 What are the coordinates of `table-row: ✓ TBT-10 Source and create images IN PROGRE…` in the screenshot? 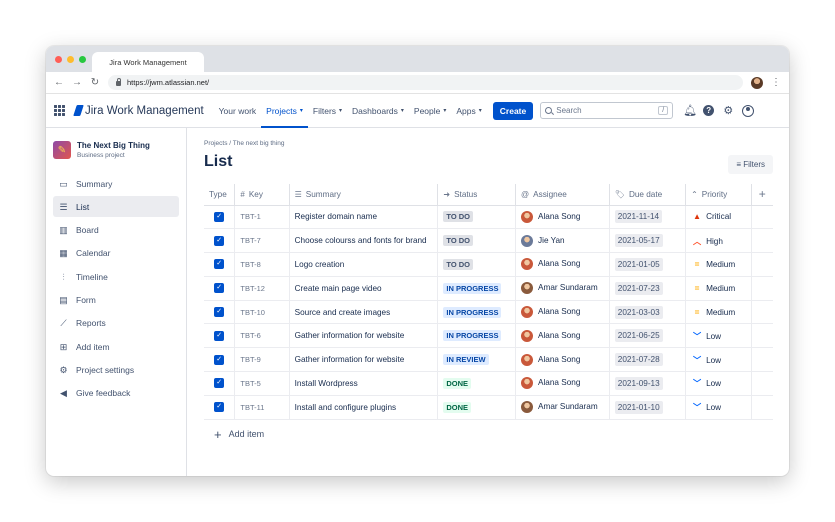 It's located at (488, 312).